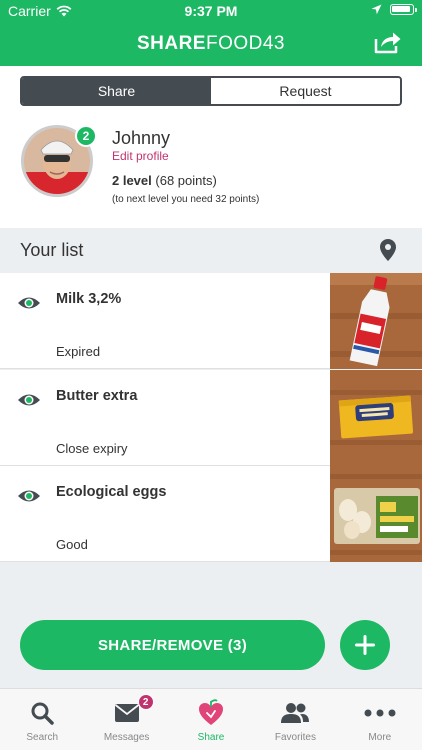 The width and height of the screenshot is (422, 750). I want to click on status-time: 9:37 PM, so click(211, 11).